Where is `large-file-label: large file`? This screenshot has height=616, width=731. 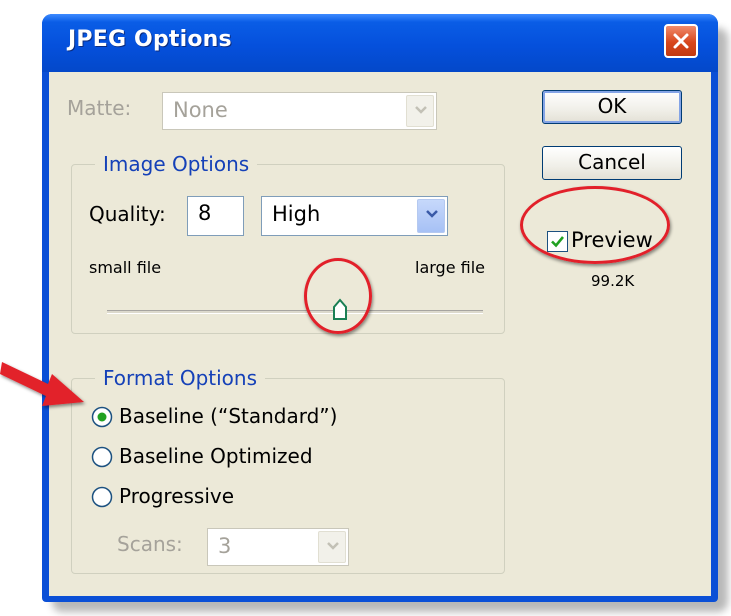
large-file-label: large file is located at coordinates (450, 267).